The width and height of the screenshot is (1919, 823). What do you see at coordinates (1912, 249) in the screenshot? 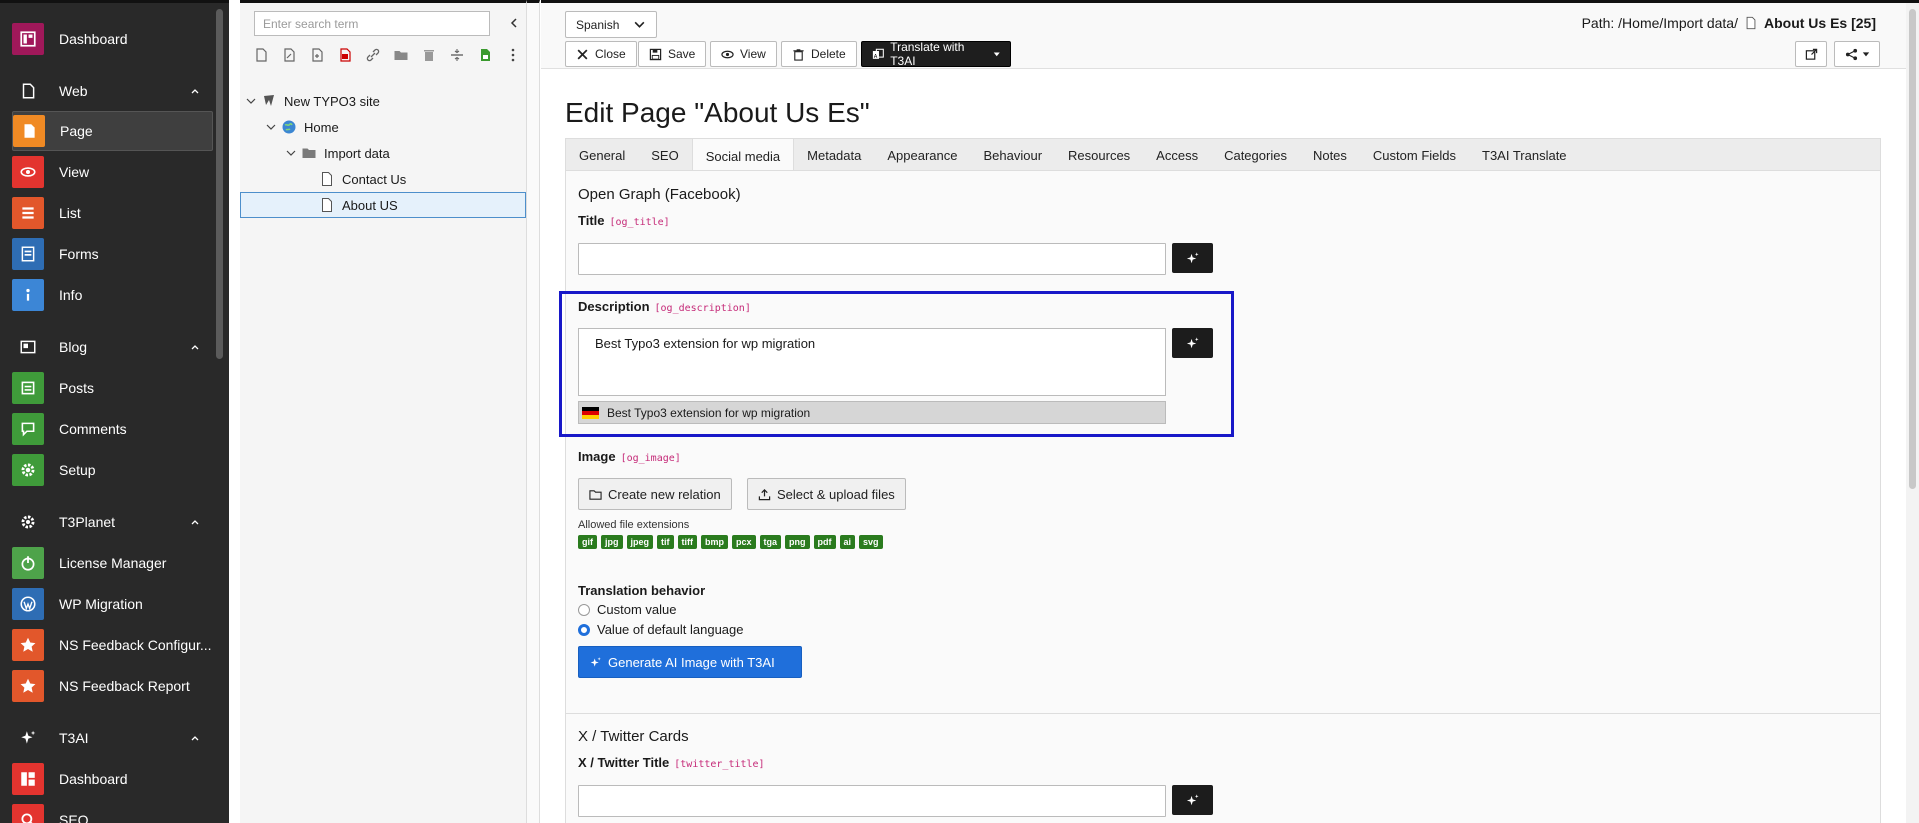
I see `scrollbar-thumb` at bounding box center [1912, 249].